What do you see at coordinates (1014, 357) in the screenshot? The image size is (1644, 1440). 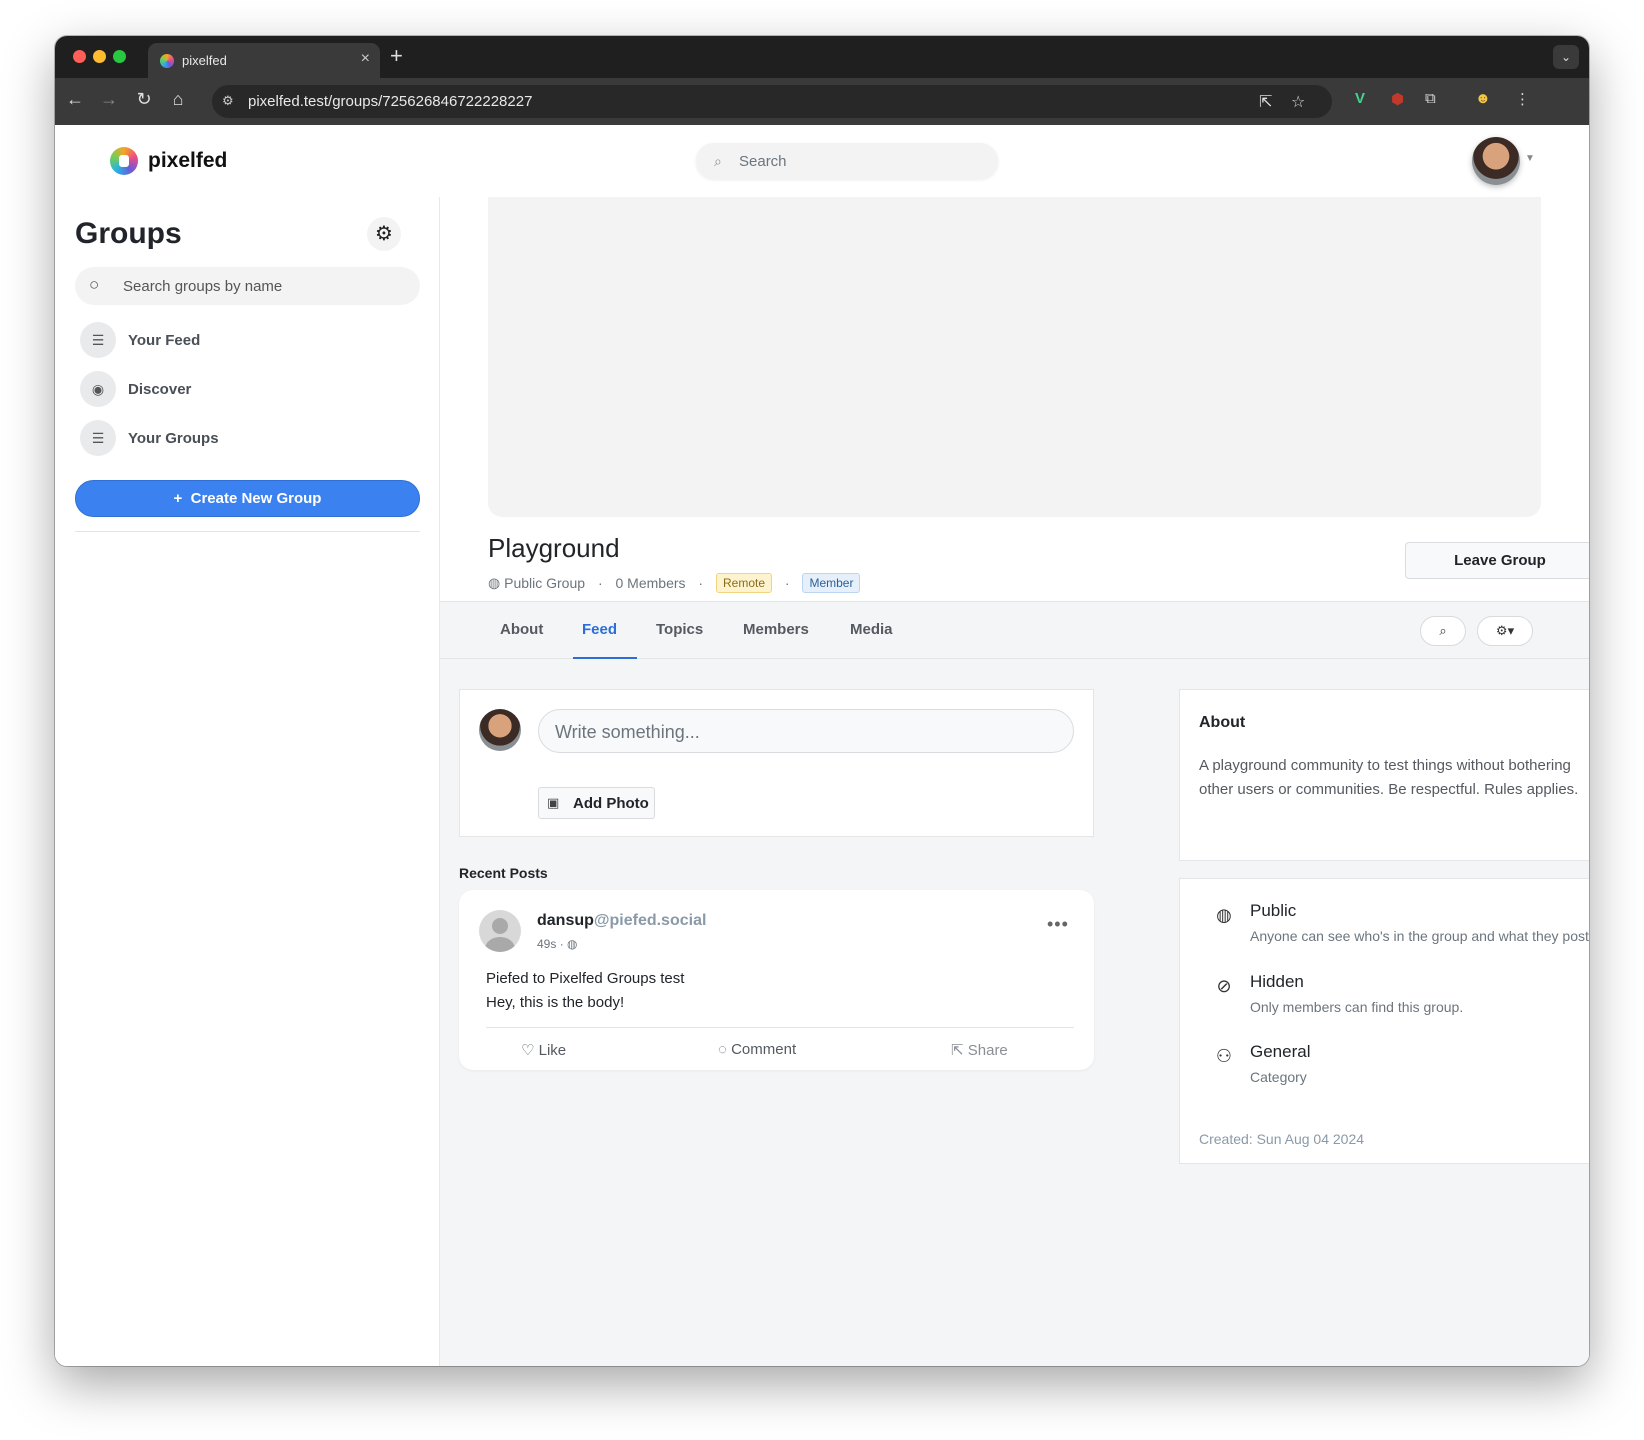 I see `cover-image` at bounding box center [1014, 357].